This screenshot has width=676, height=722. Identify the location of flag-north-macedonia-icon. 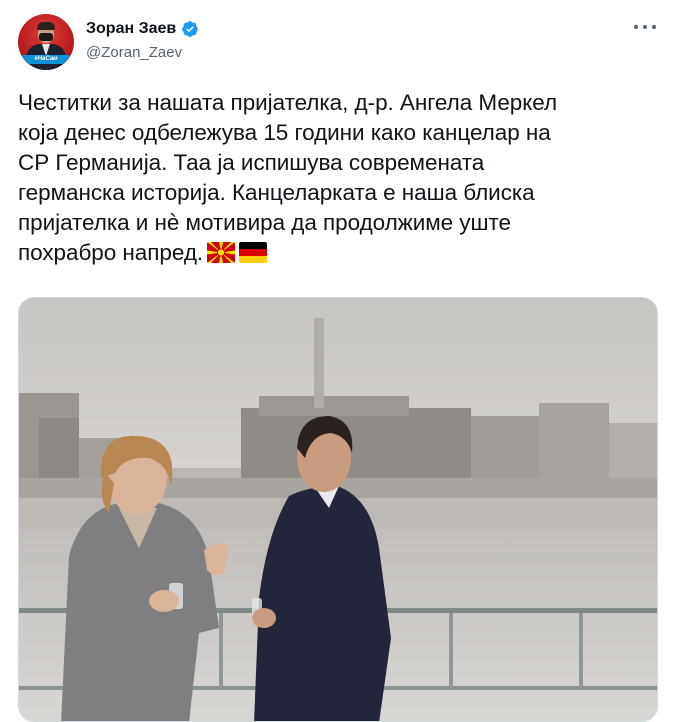
(221, 252).